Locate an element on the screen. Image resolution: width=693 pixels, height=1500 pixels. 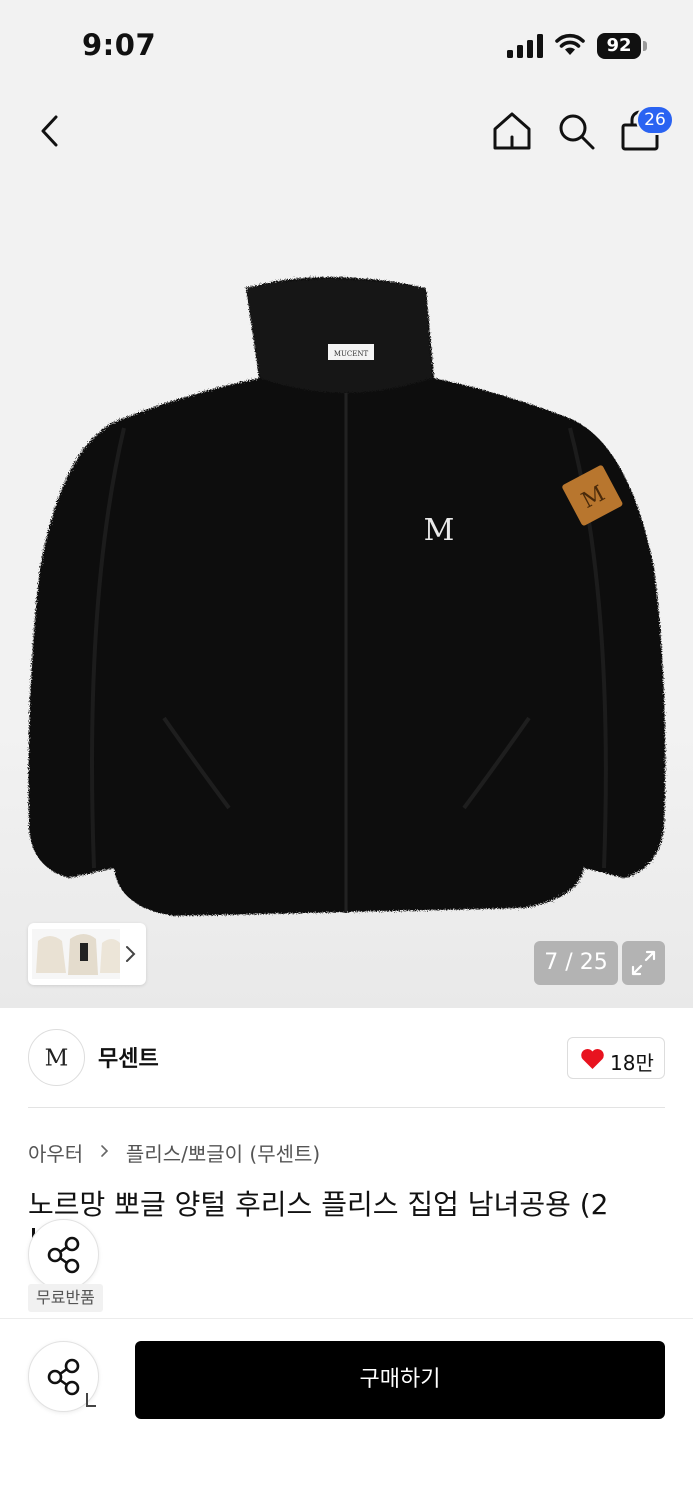
thumbnail-strip is located at coordinates (87, 954).